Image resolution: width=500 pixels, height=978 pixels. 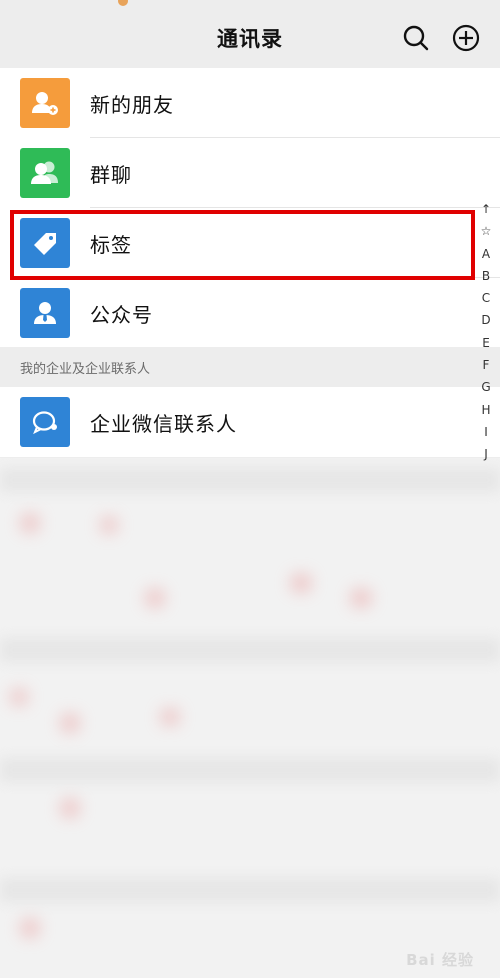 I want to click on index-letter: J, so click(x=486, y=454).